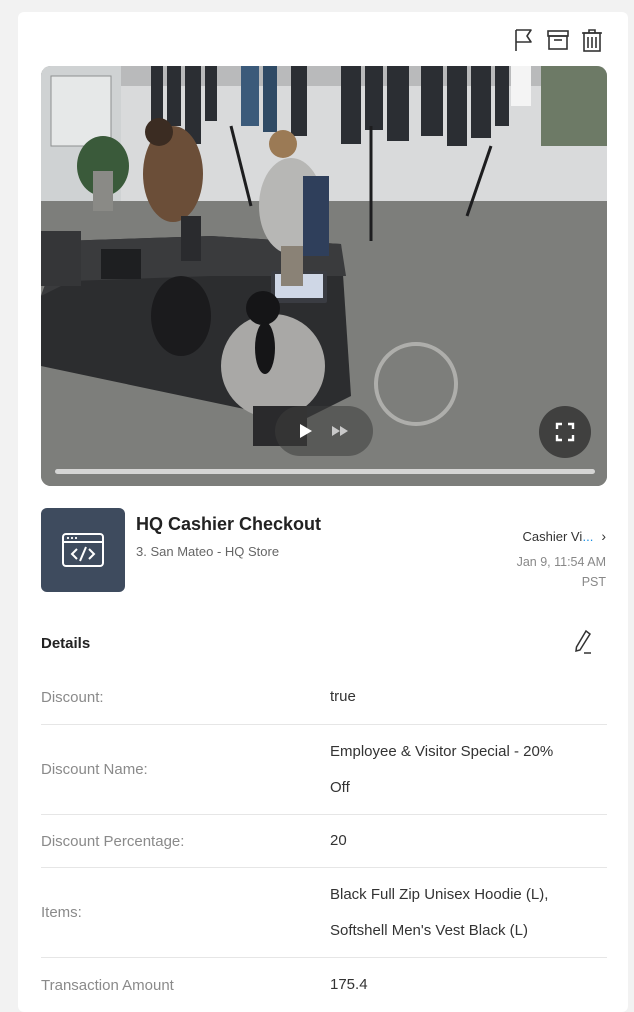 Image resolution: width=634 pixels, height=1012 pixels. Describe the element at coordinates (72, 697) in the screenshot. I see `detail-label: Discount:` at that location.